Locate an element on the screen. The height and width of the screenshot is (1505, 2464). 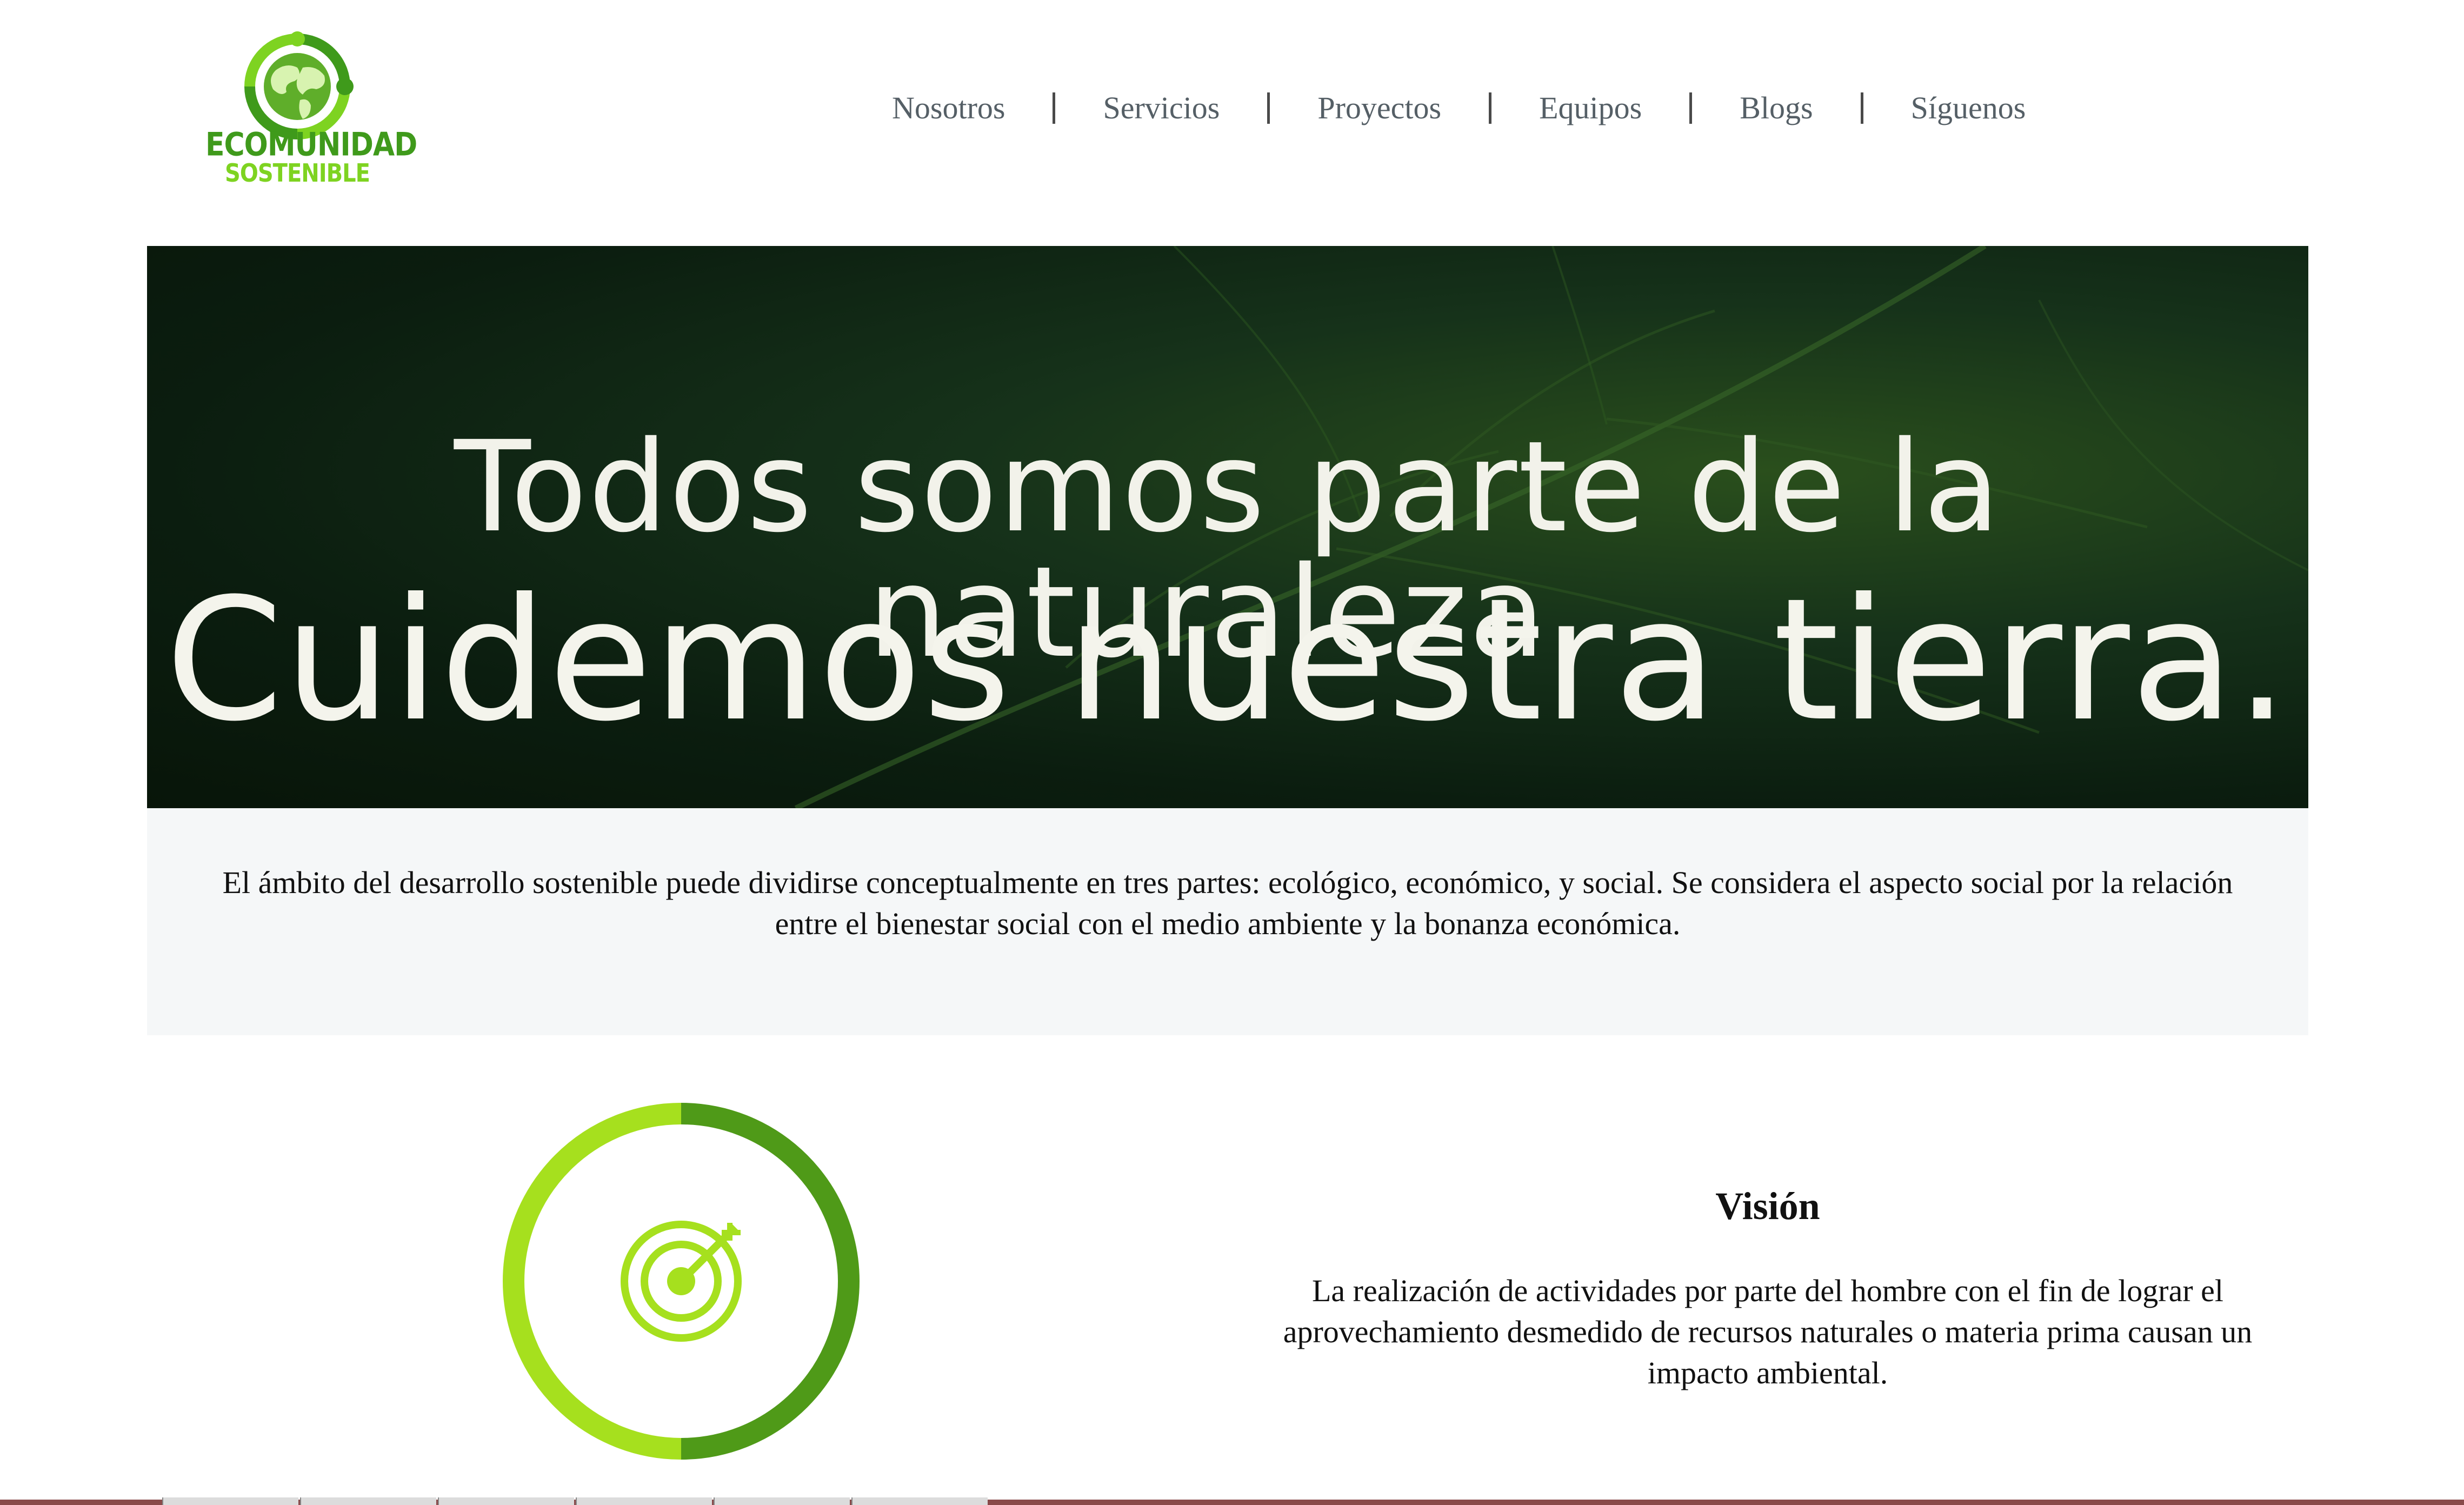
brand-logo: ECOMUNIDAD SOSTENIBLE is located at coordinates (311, 111).